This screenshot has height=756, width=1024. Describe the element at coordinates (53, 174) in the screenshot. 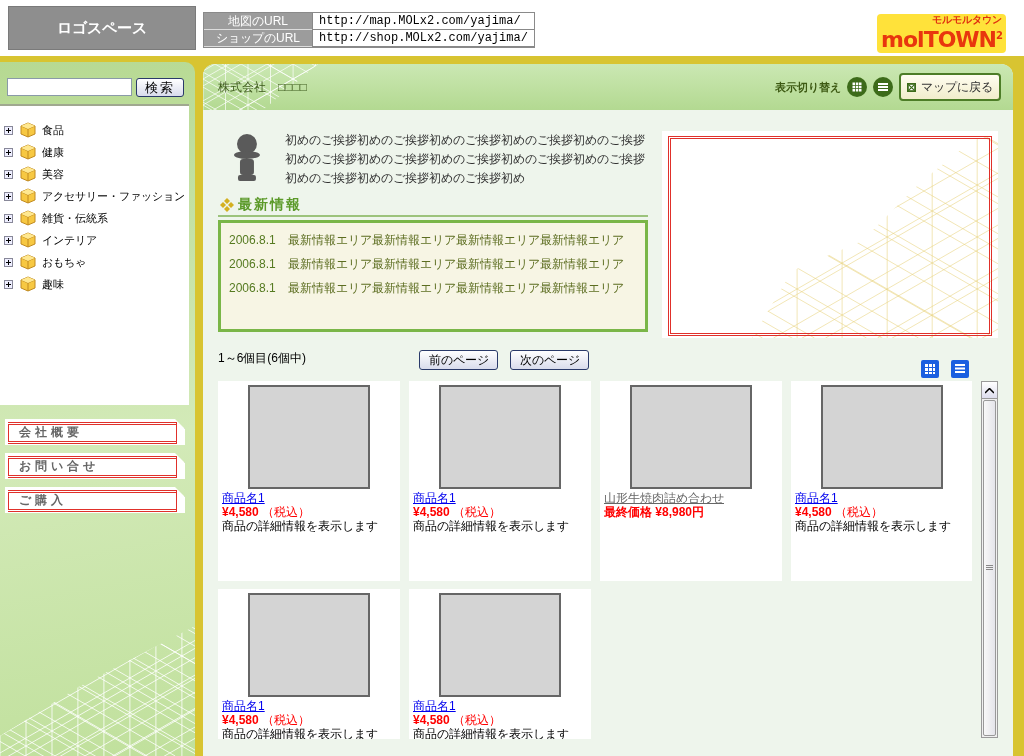

I see `category-item: 美容` at that location.